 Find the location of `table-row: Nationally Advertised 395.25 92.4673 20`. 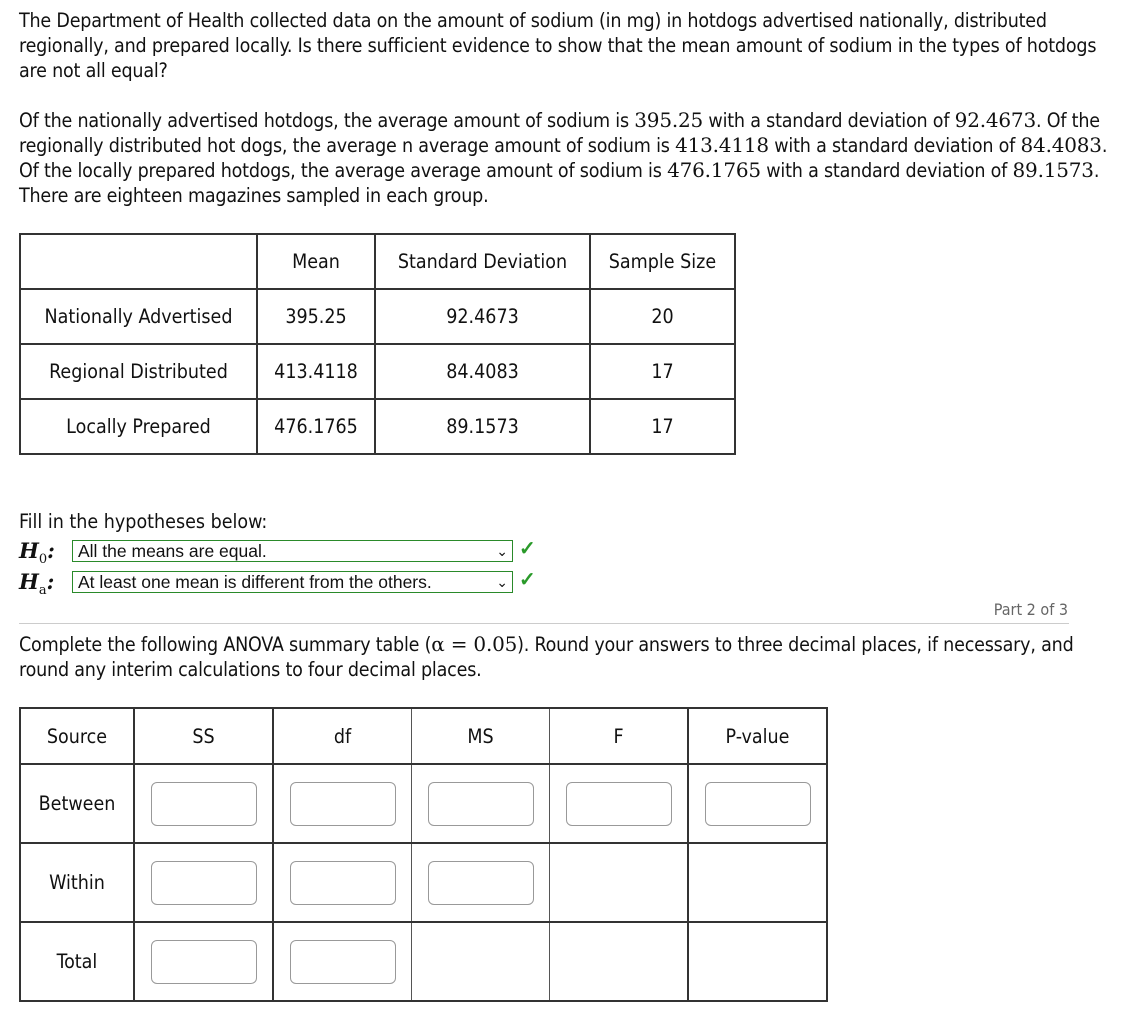

table-row: Nationally Advertised 395.25 92.4673 20 is located at coordinates (377, 316).